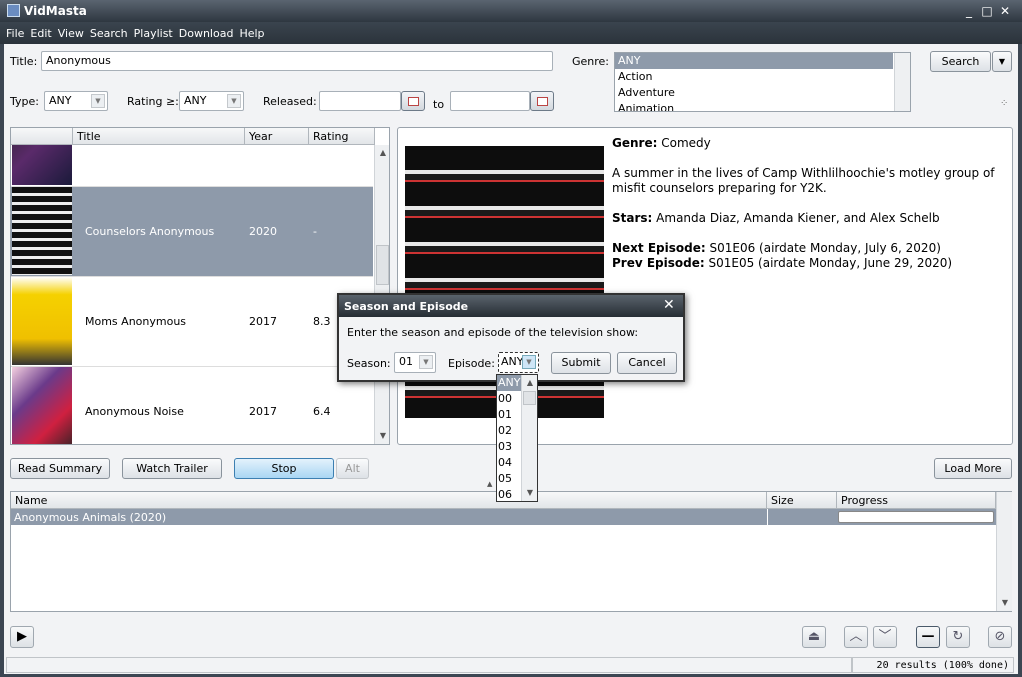 Image resolution: width=1022 pixels, height=677 pixels. What do you see at coordinates (489, 484) in the screenshot?
I see `split-pane-handle: ▲` at bounding box center [489, 484].